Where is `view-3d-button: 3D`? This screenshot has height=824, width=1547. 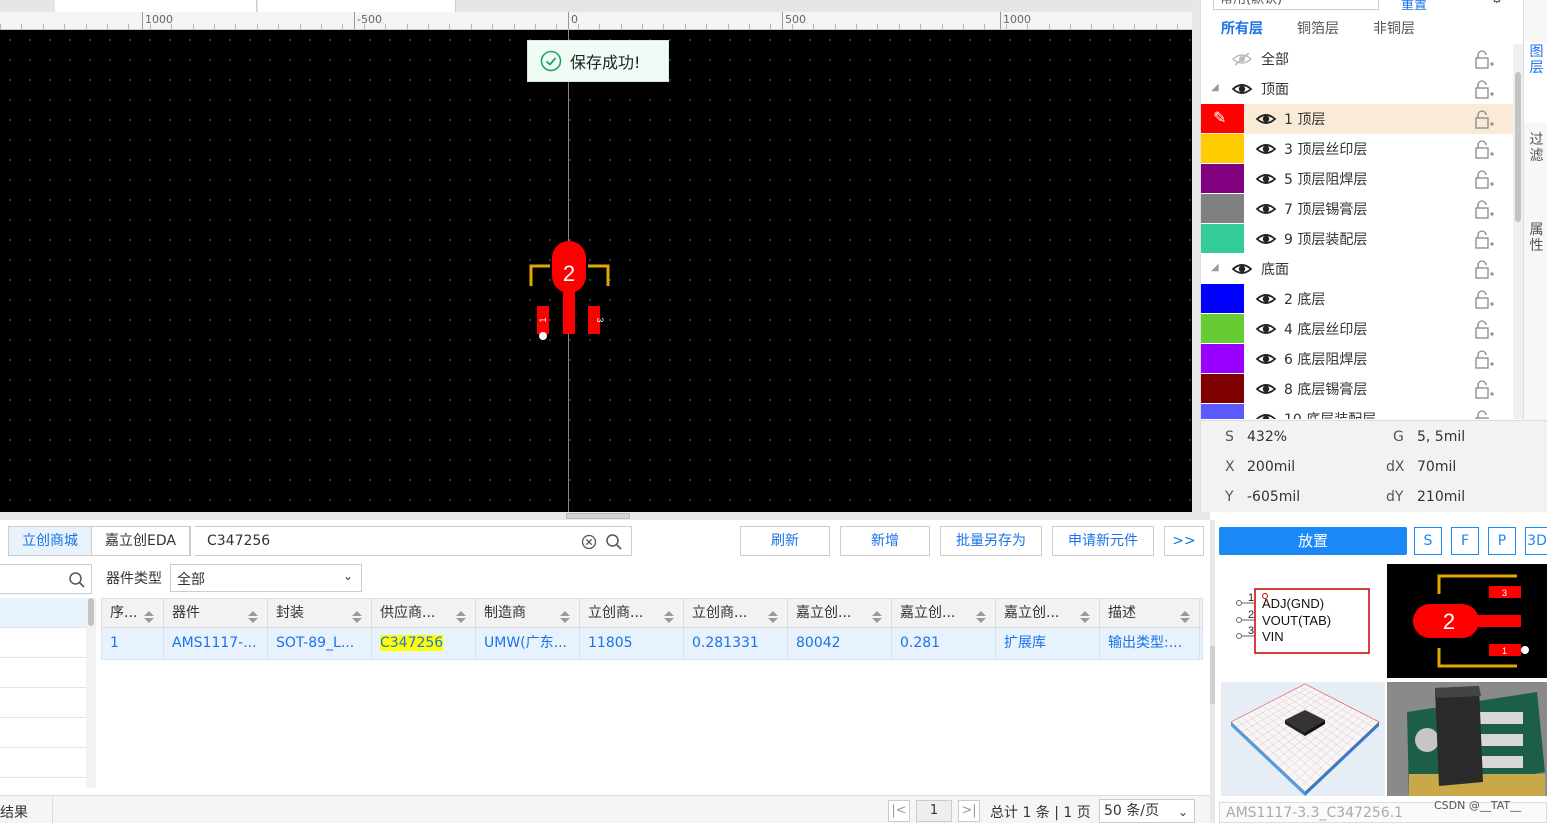
view-3d-button: 3D is located at coordinates (1536, 541).